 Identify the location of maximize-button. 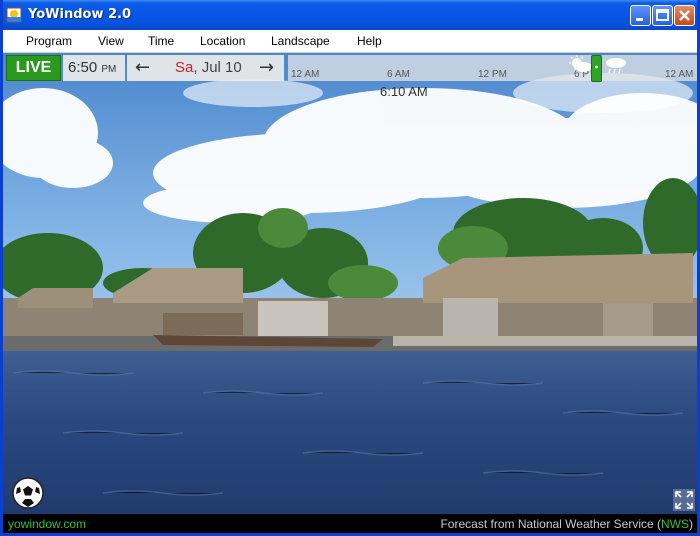
(662, 15).